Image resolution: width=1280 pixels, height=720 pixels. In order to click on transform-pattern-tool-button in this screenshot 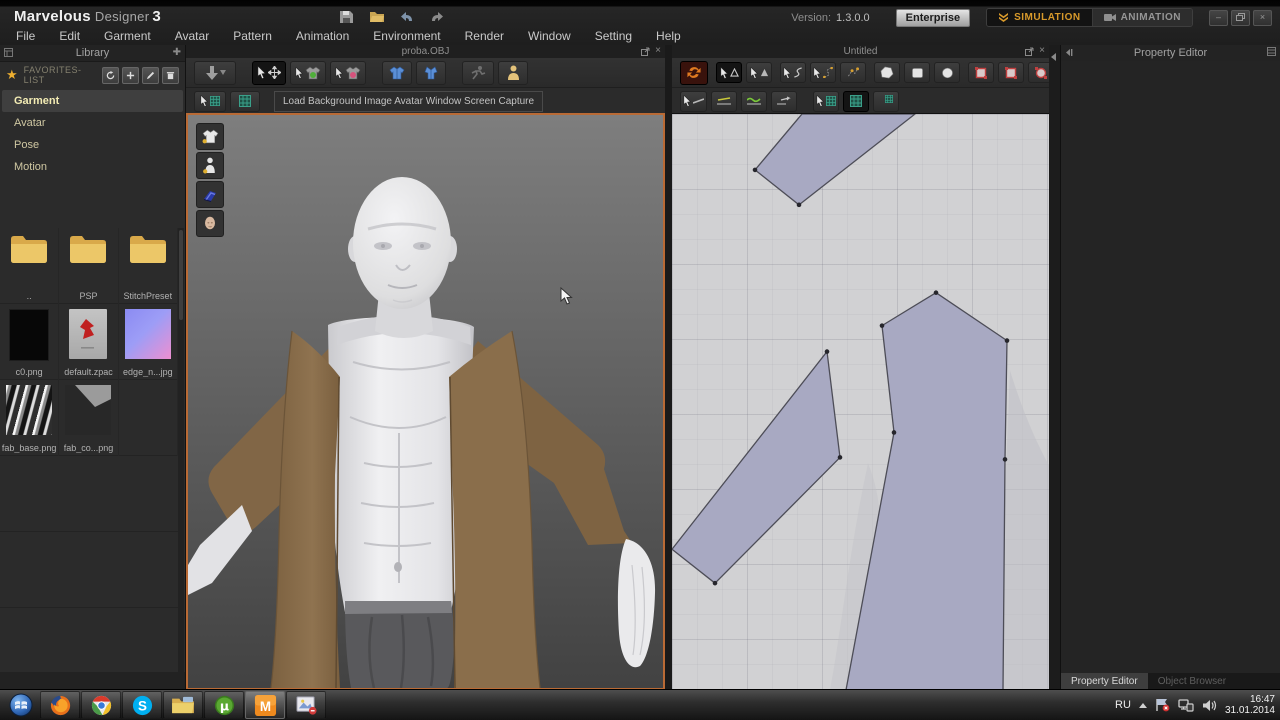, I will do `click(729, 72)`.